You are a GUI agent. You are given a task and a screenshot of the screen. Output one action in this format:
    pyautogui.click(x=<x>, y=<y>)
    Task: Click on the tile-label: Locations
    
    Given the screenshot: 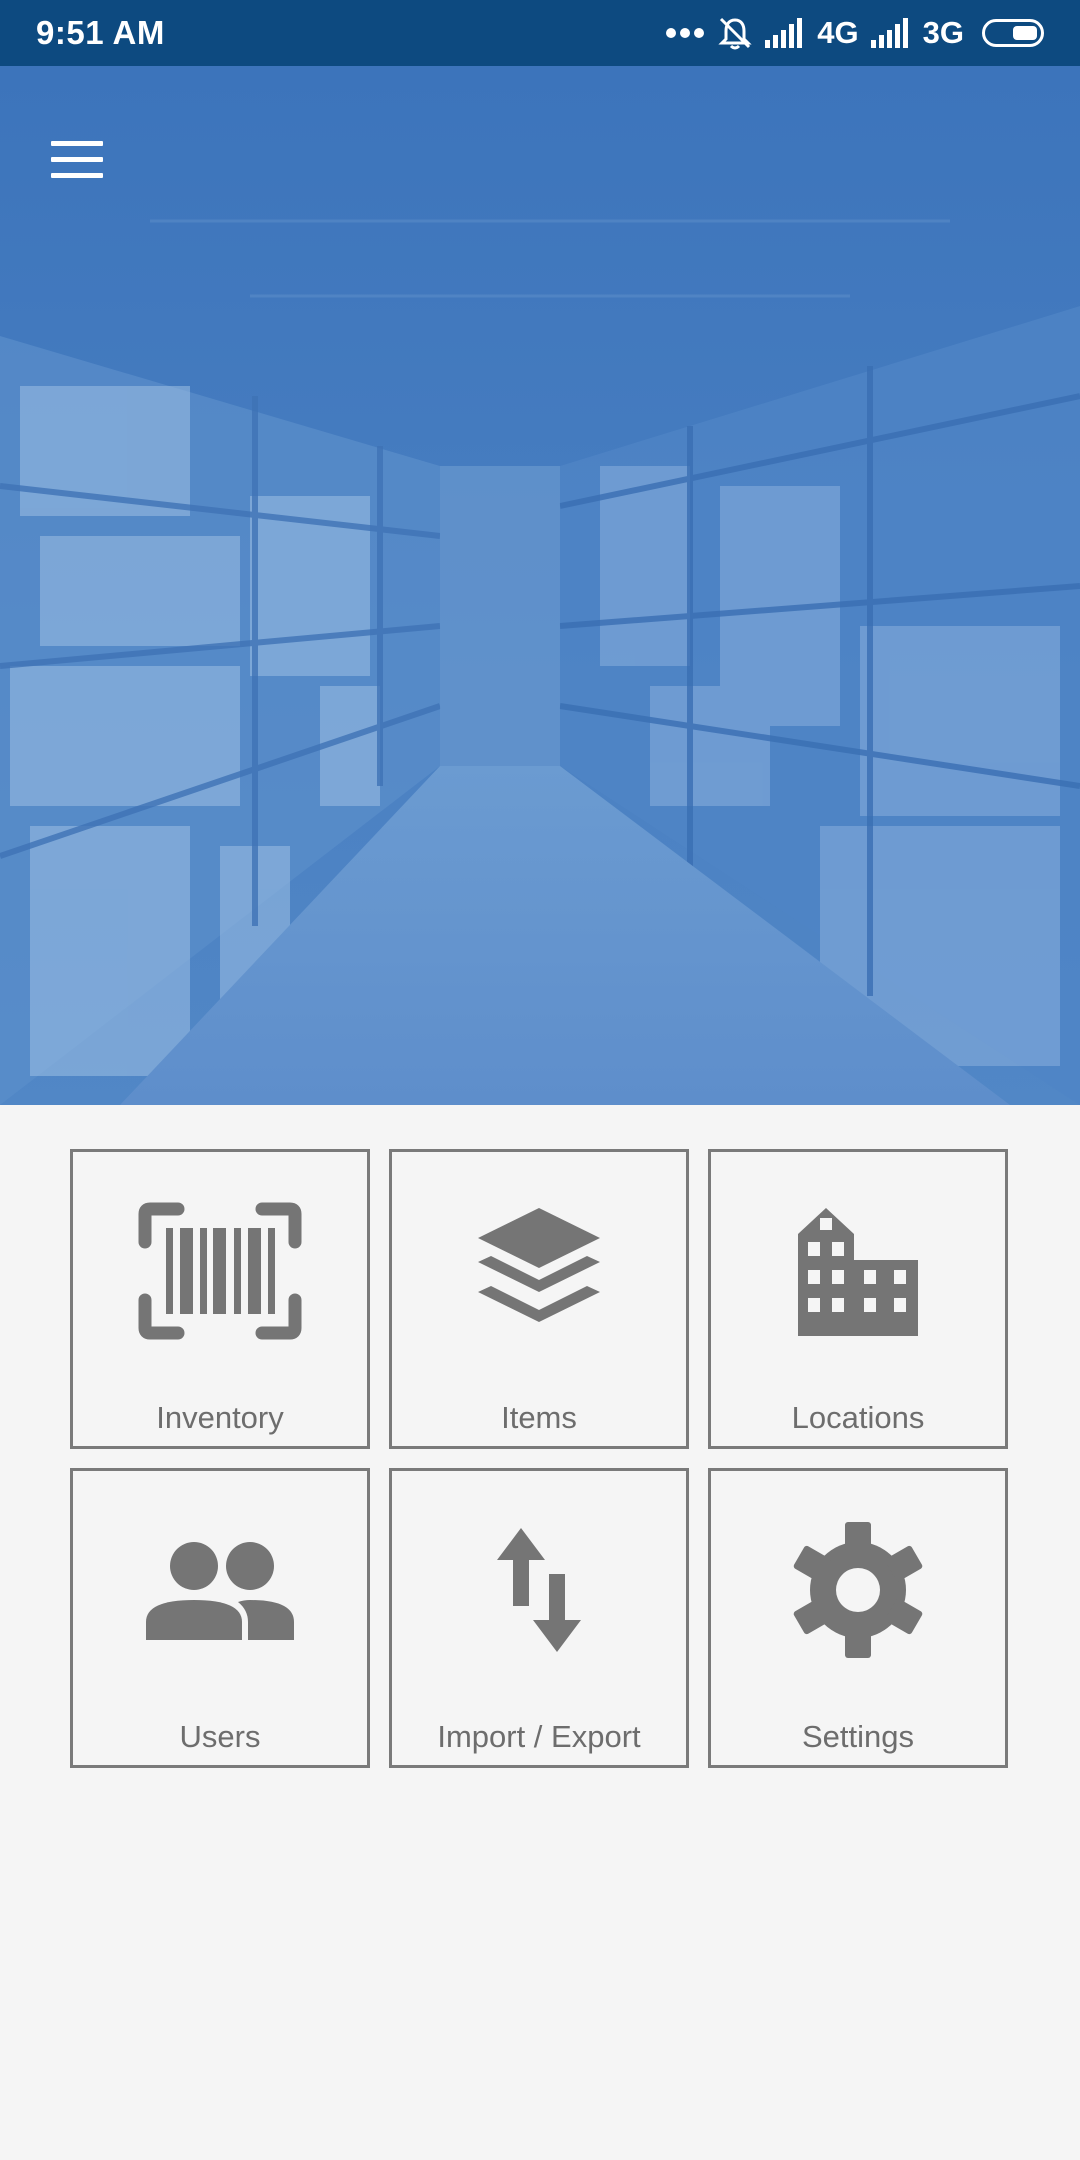 What is the action you would take?
    pyautogui.click(x=858, y=1417)
    